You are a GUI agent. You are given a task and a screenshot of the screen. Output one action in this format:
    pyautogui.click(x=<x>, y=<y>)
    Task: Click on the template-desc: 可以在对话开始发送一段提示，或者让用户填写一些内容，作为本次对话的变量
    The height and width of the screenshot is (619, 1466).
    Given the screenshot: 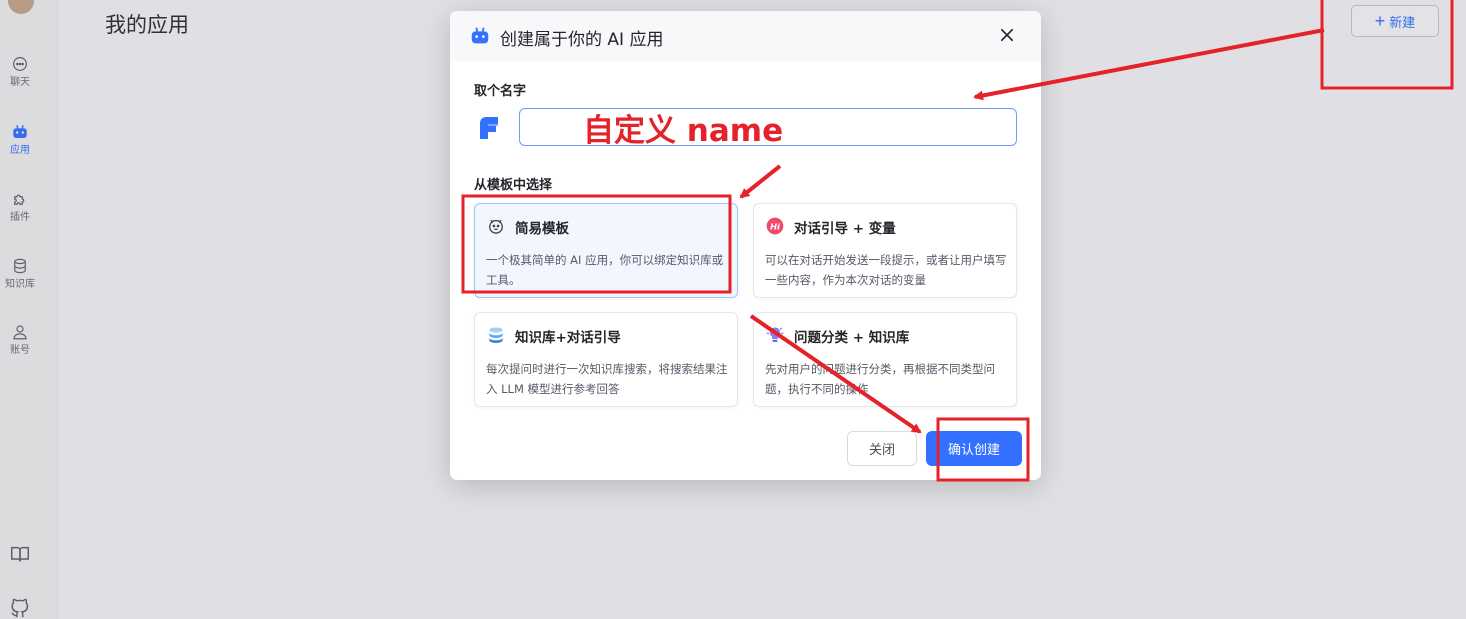 What is the action you would take?
    pyautogui.click(x=886, y=270)
    